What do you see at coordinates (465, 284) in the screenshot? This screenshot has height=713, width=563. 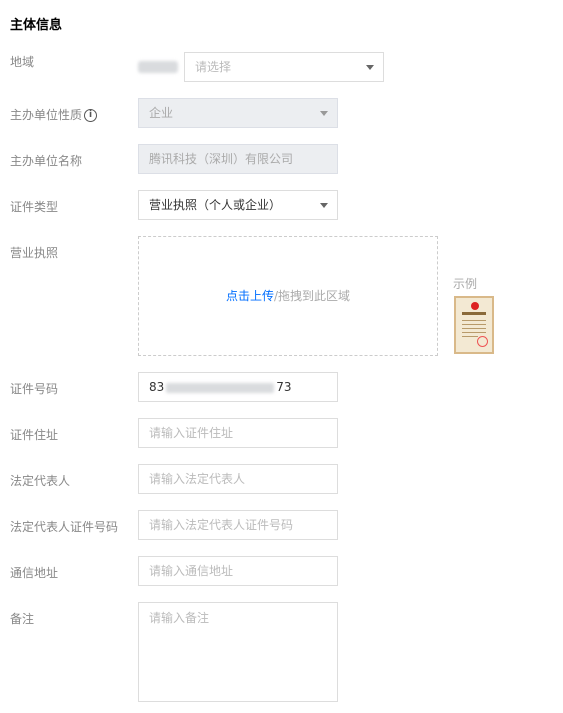 I see `example-label: 示例` at bounding box center [465, 284].